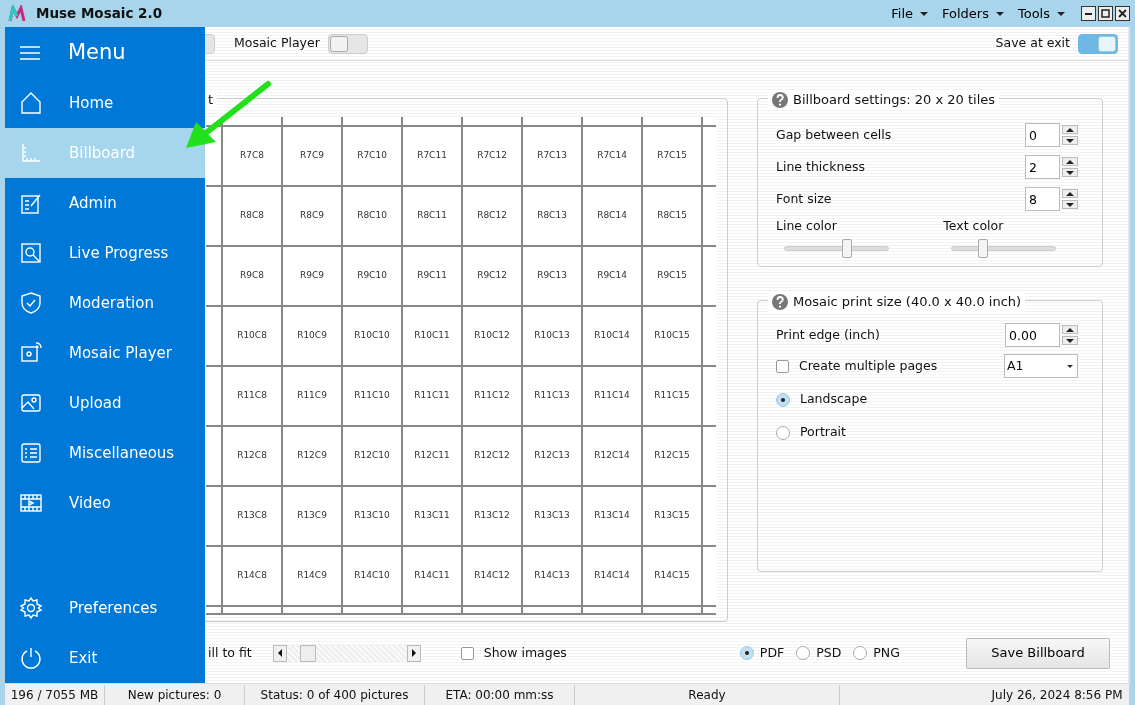  I want to click on house-icon, so click(31, 103).